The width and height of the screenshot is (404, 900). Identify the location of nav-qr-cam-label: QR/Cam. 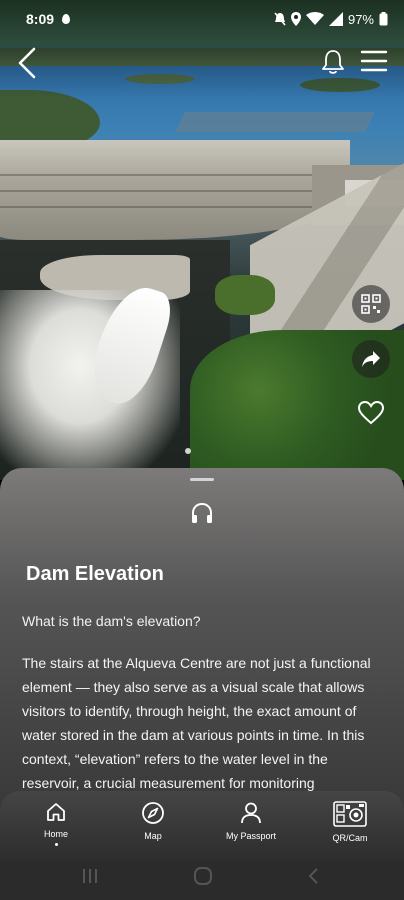
(350, 838).